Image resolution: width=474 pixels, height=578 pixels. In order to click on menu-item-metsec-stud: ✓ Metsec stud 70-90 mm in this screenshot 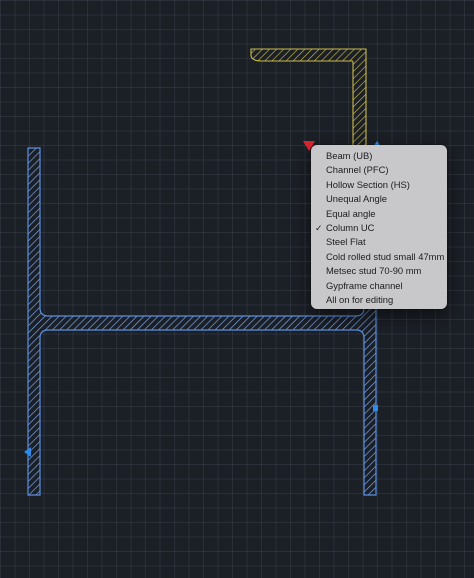, I will do `click(379, 271)`.